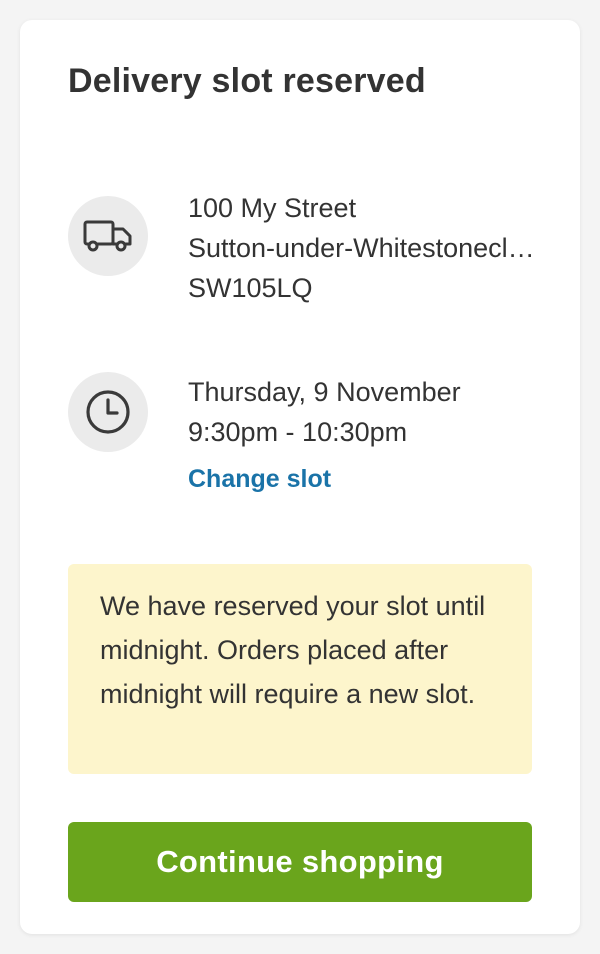 This screenshot has width=600, height=954. Describe the element at coordinates (247, 81) in the screenshot. I see `card-title: Delivery slot reserved` at that location.